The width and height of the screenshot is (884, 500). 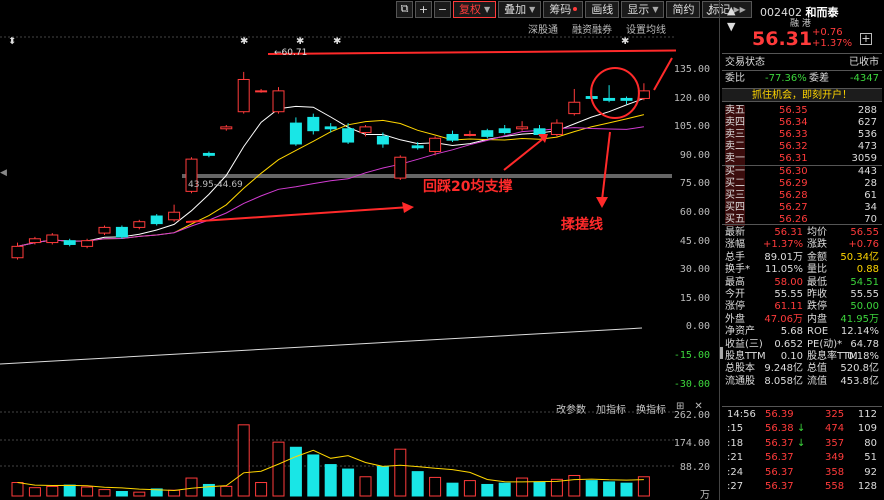 What do you see at coordinates (859, 257) in the screenshot?
I see `stat-value: 50.34亿` at bounding box center [859, 257].